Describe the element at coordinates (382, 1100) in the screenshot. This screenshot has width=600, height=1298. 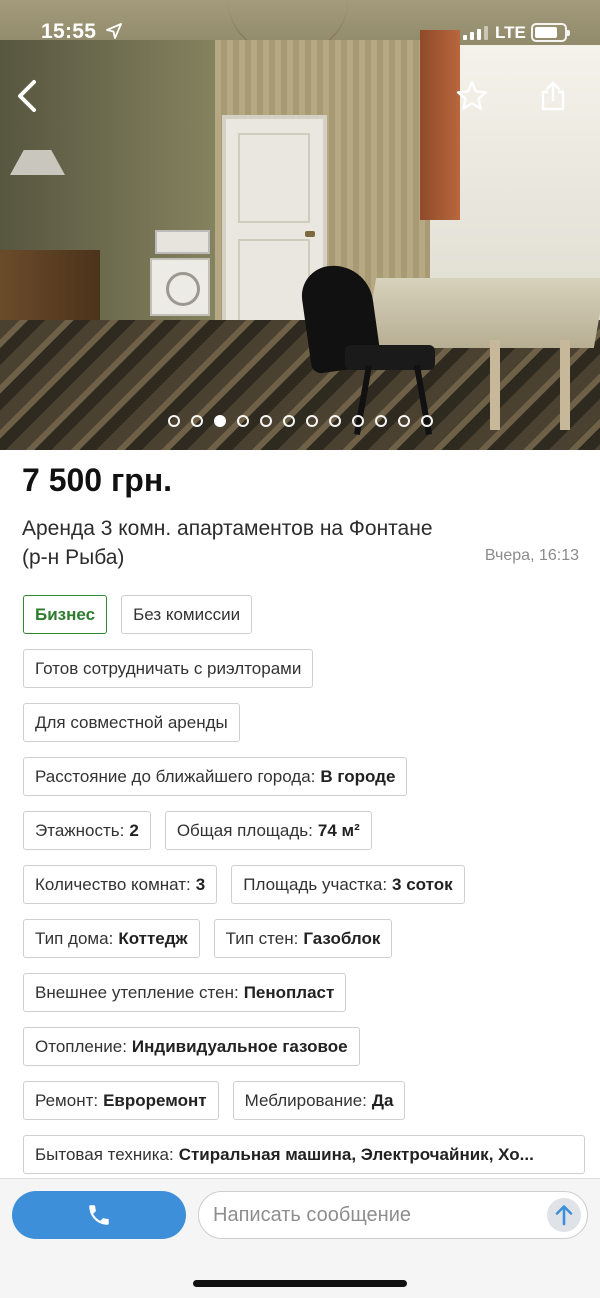
I see `tag-value: Да` at that location.